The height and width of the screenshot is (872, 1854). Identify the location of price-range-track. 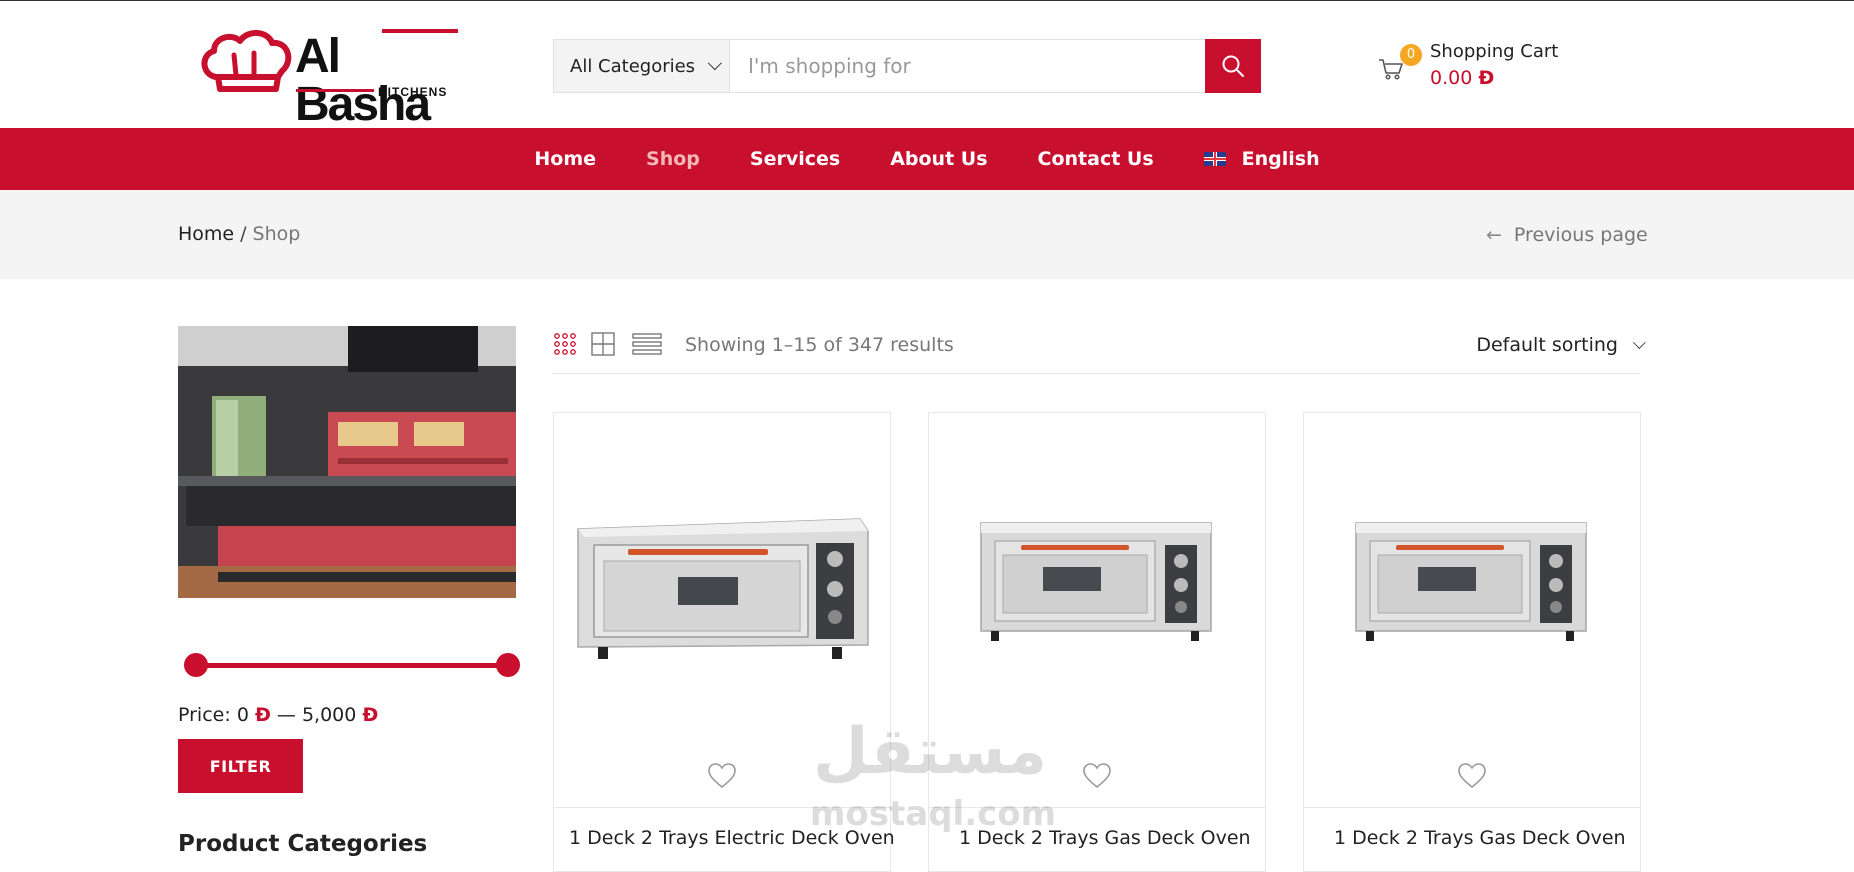
(352, 665).